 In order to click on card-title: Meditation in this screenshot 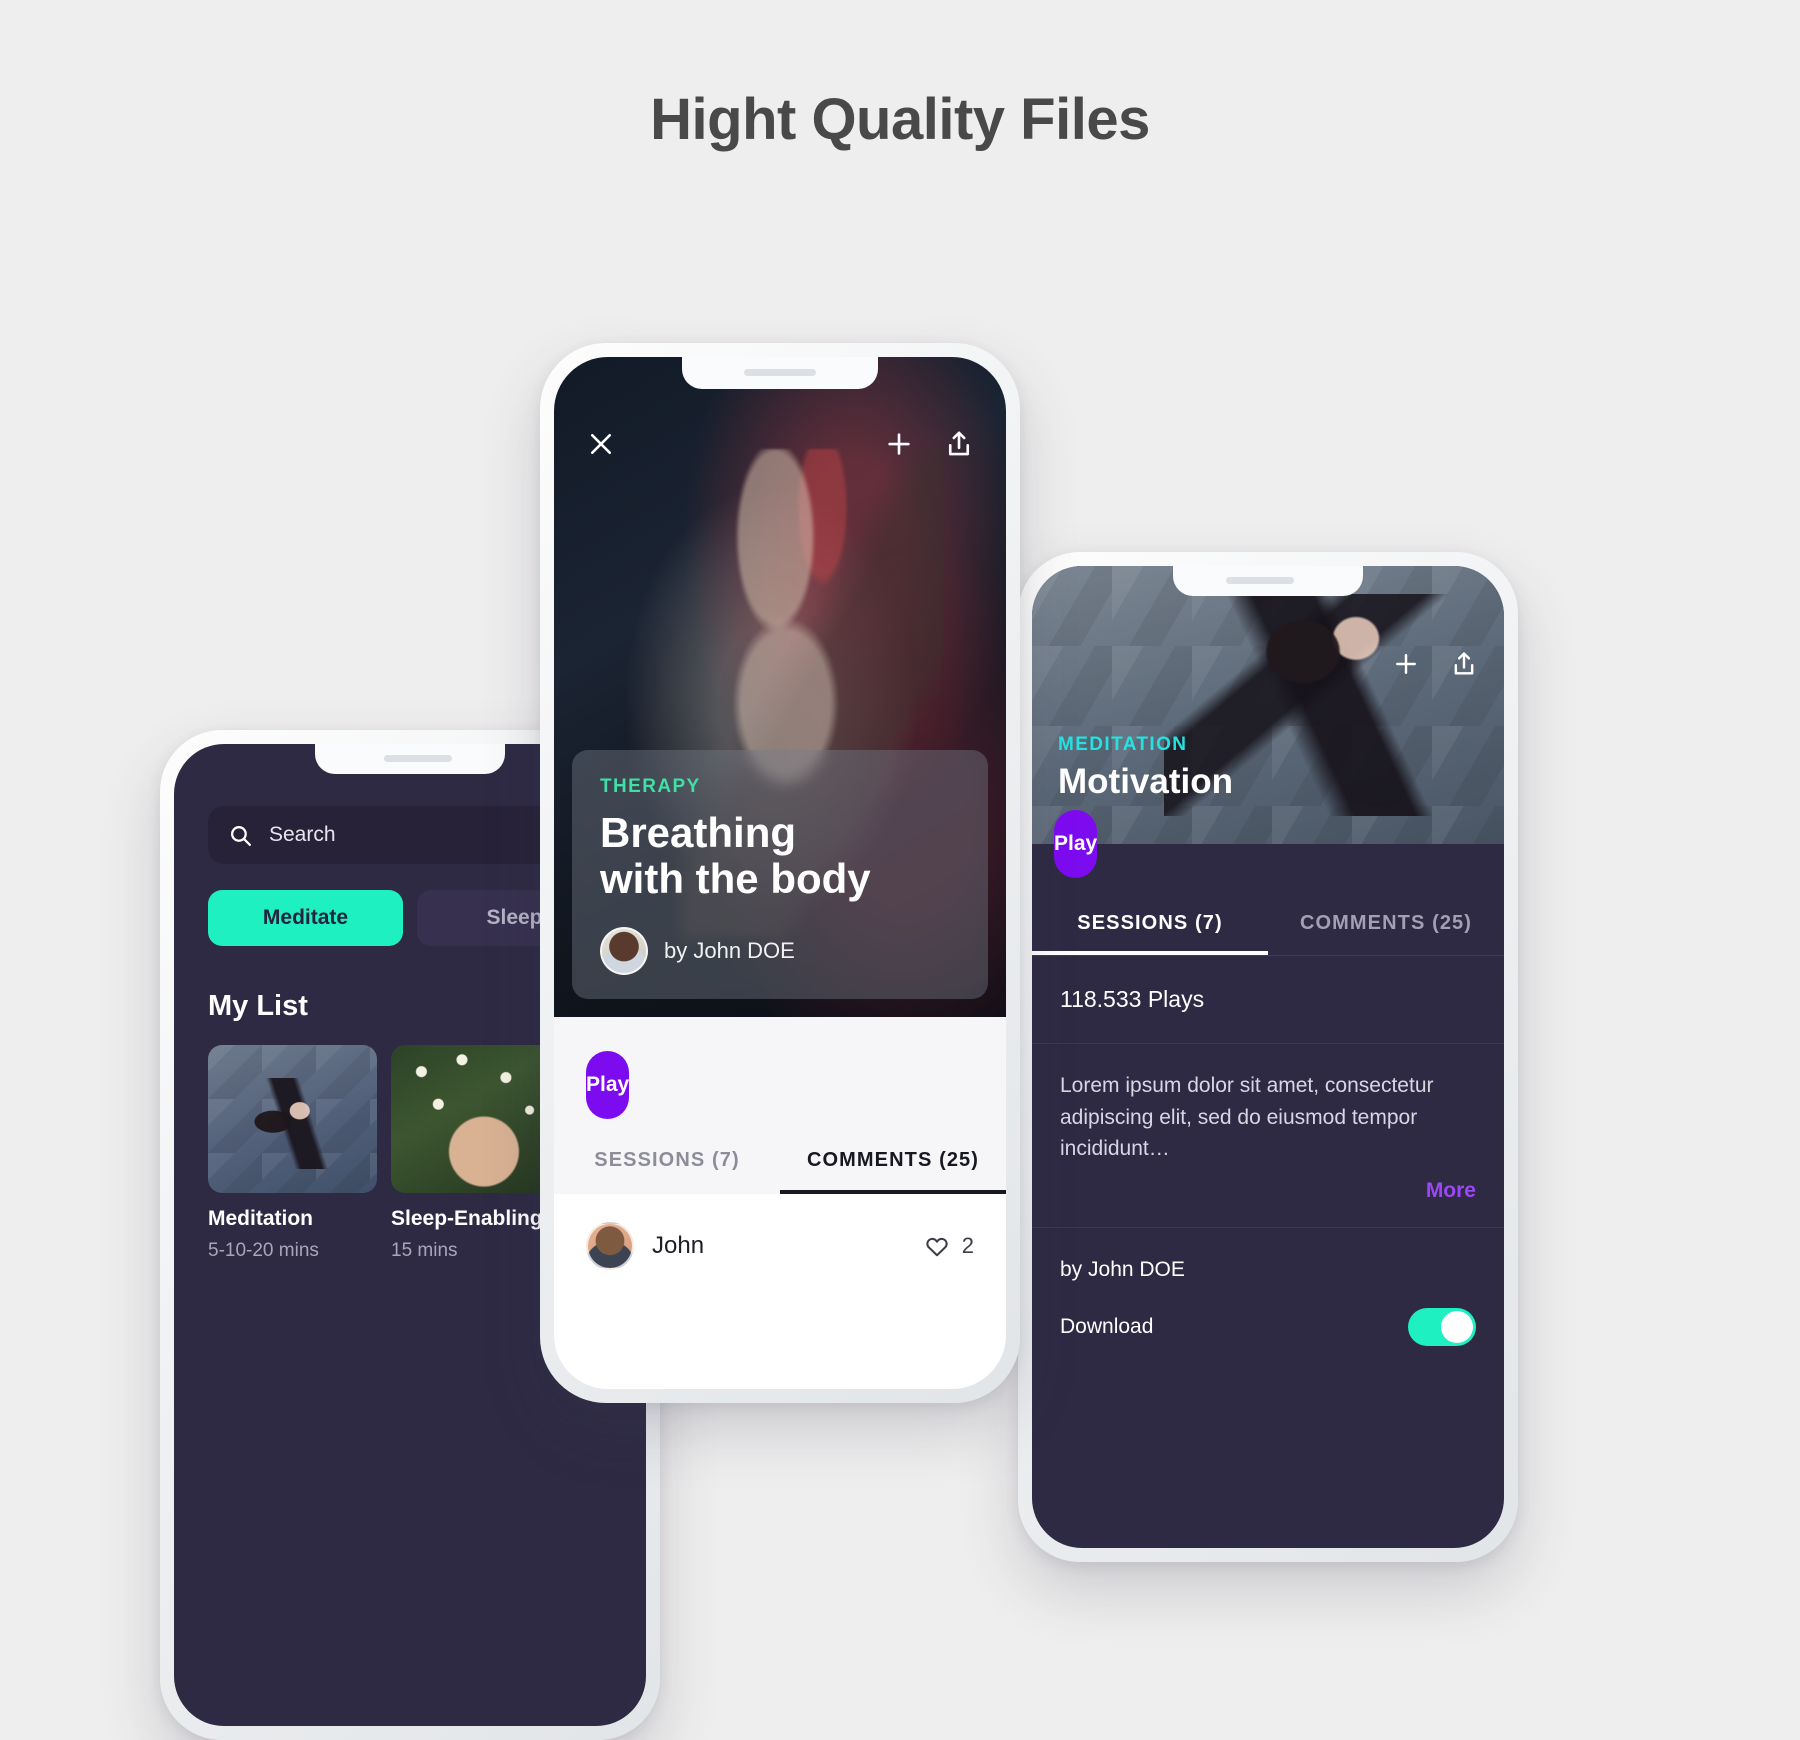, I will do `click(260, 1218)`.